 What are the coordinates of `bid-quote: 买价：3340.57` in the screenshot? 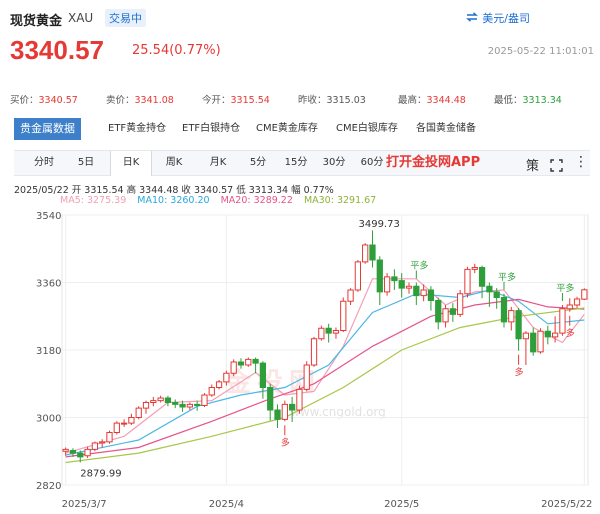 It's located at (44, 99).